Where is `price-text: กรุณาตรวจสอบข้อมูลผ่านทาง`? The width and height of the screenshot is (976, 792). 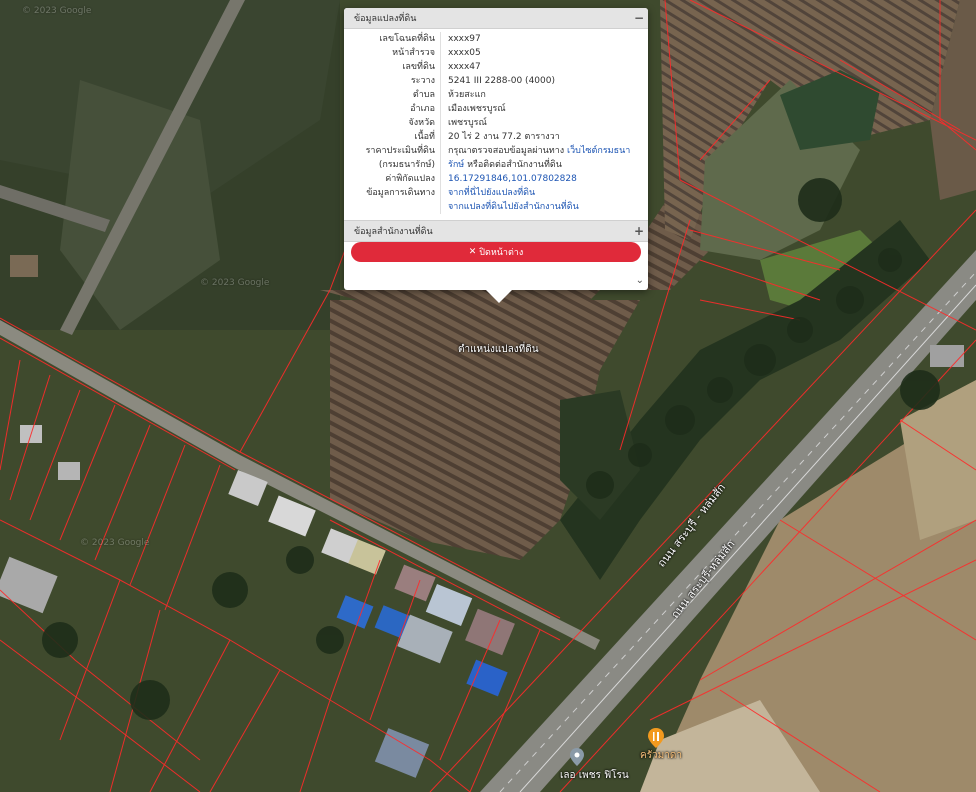
price-text: กรุณาตรวจสอบข้อมูลผ่านทาง is located at coordinates (506, 151).